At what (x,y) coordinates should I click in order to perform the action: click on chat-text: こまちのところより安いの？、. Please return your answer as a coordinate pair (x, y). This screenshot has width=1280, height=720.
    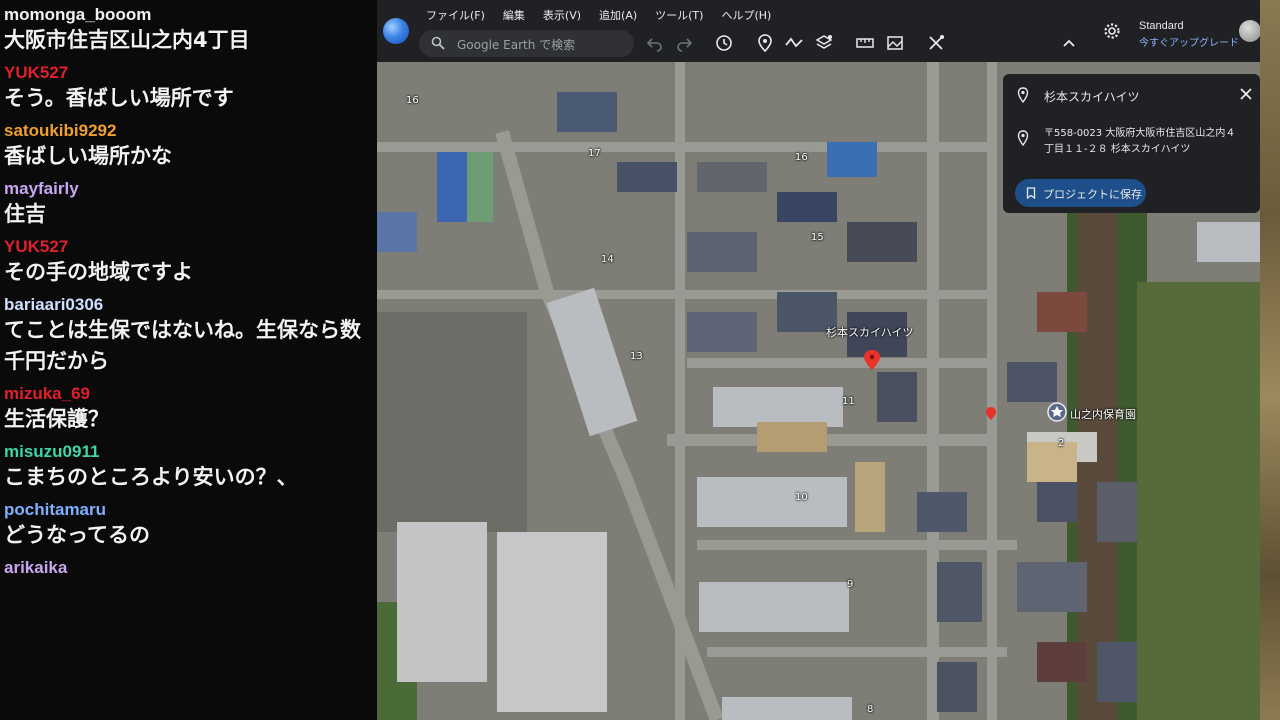
    Looking at the image, I should click on (151, 477).